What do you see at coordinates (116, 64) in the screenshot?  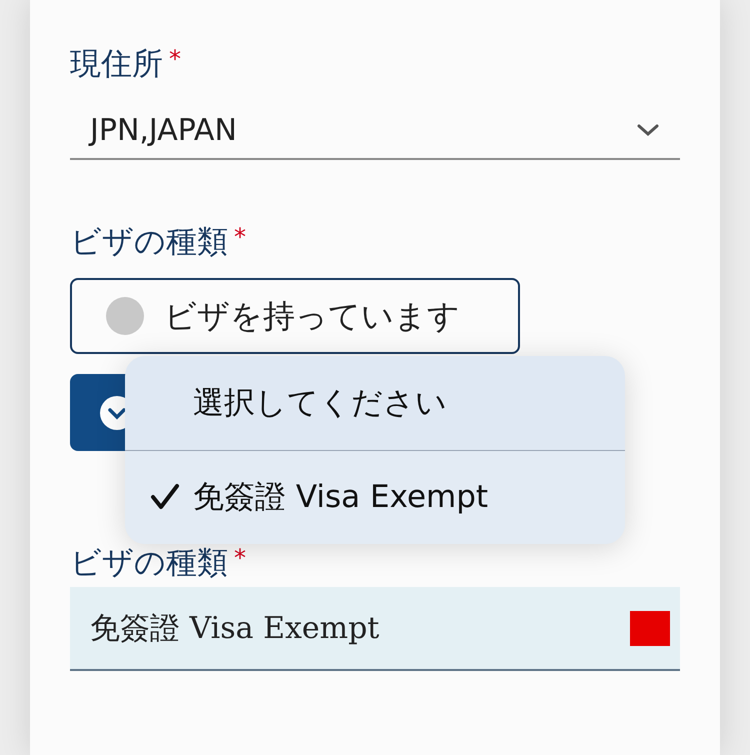 I see `field-label: 現住所` at bounding box center [116, 64].